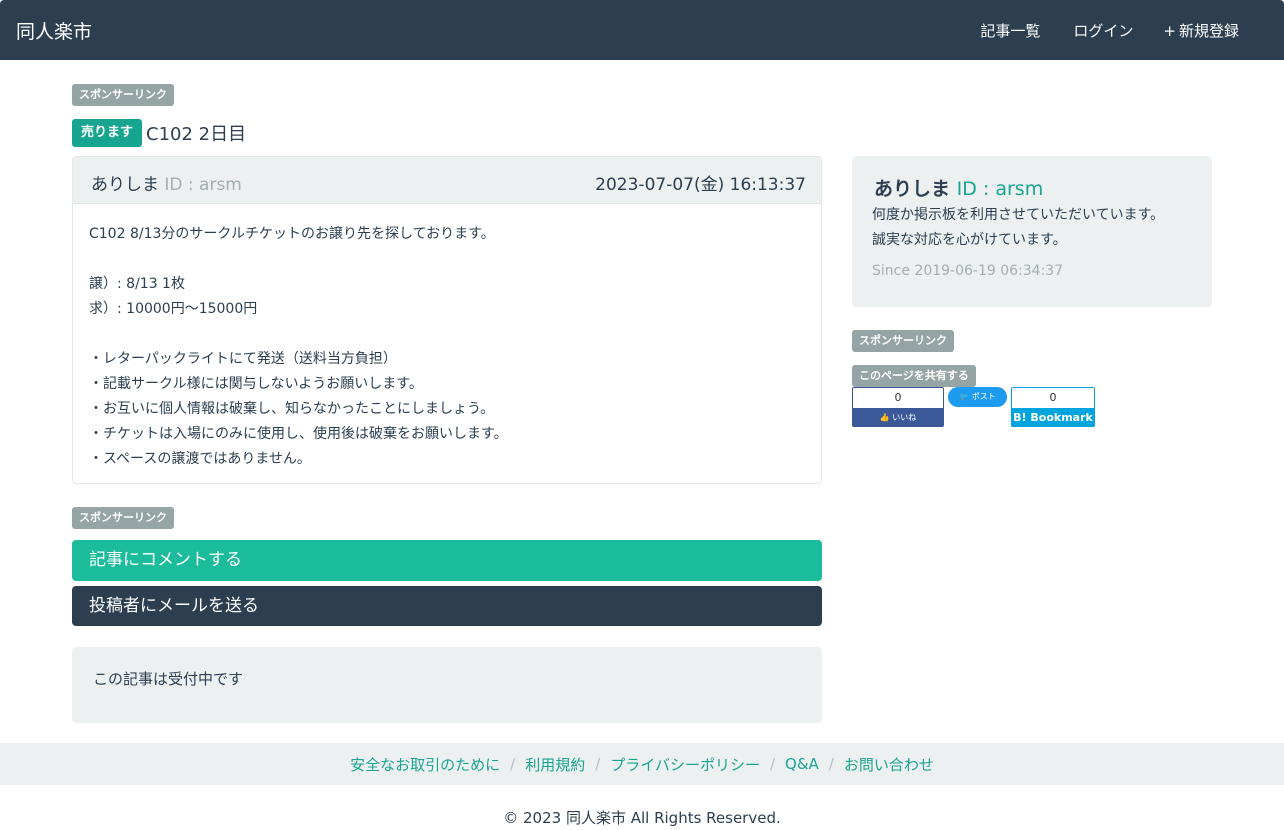 The image size is (1284, 830). What do you see at coordinates (137, 284) in the screenshot?
I see `post-body-line: 譲）: 8/13 1枚` at bounding box center [137, 284].